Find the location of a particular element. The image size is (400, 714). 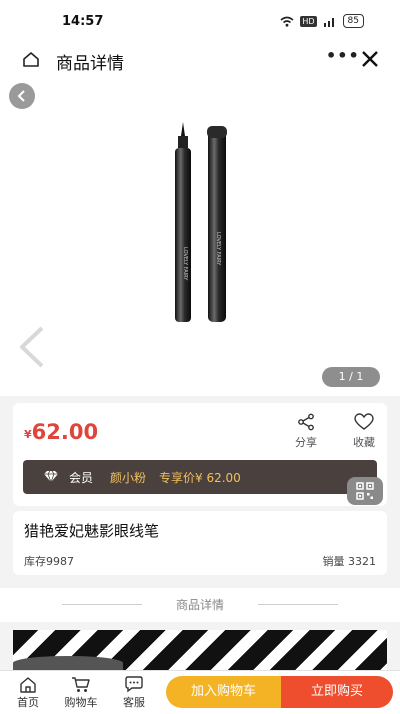

back-button is located at coordinates (22, 96).